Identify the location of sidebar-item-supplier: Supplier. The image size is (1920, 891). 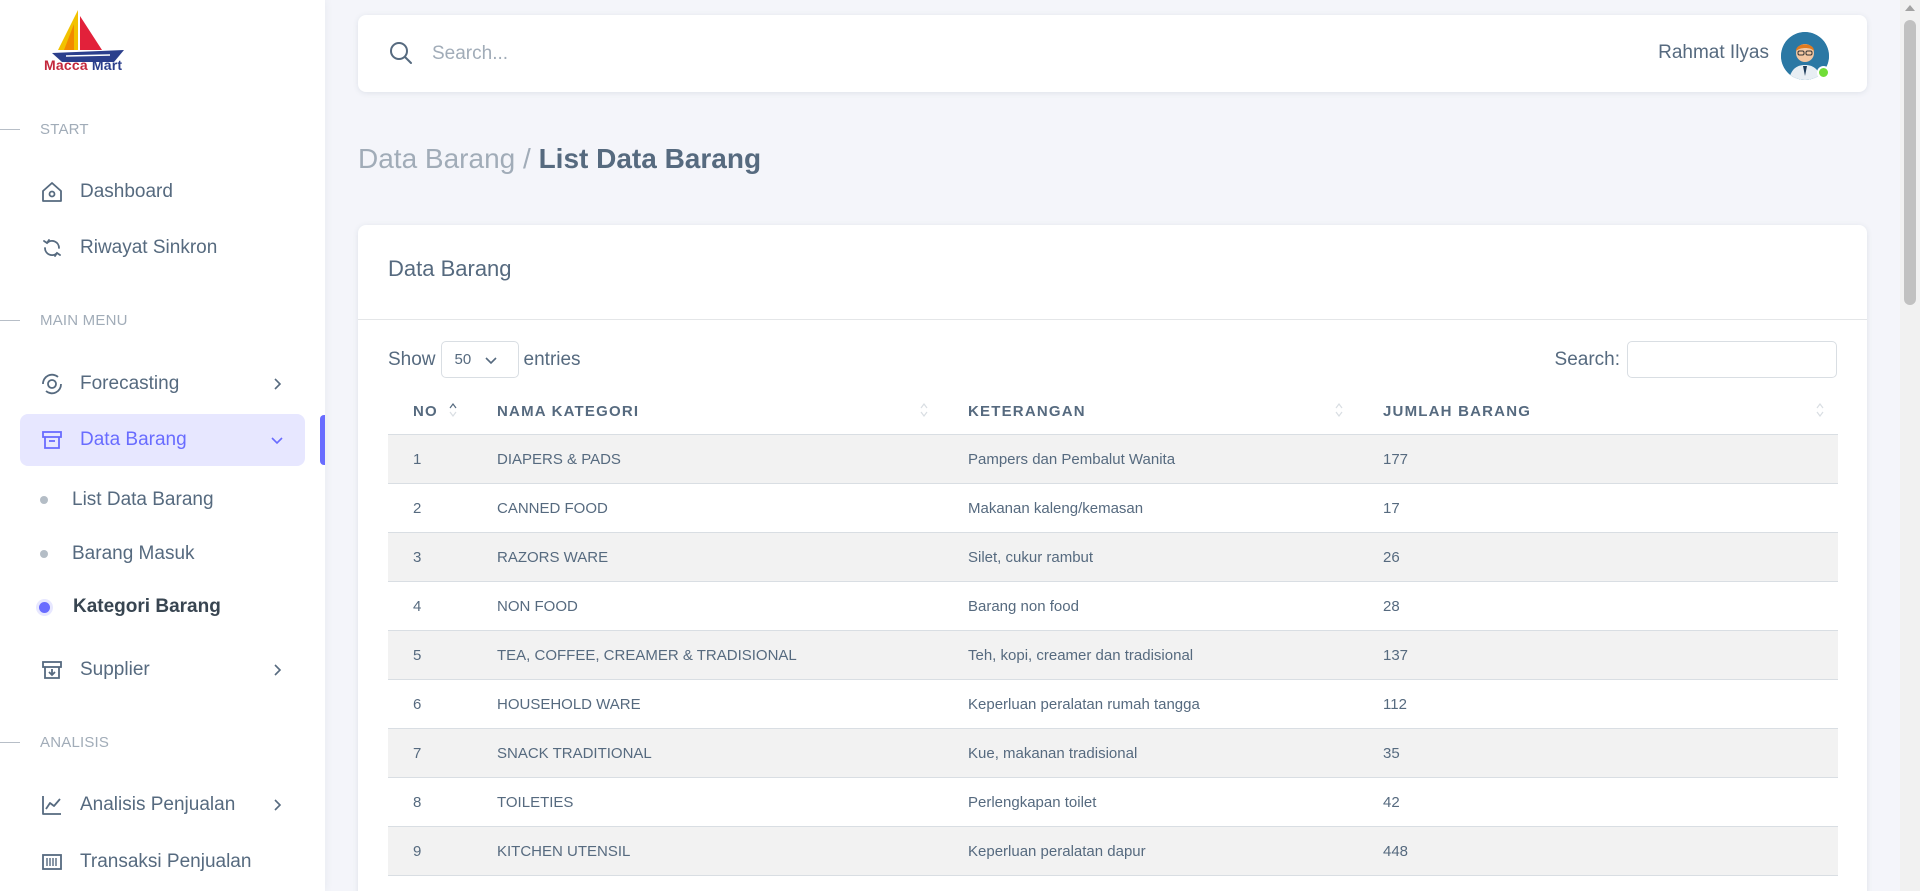
(162, 670).